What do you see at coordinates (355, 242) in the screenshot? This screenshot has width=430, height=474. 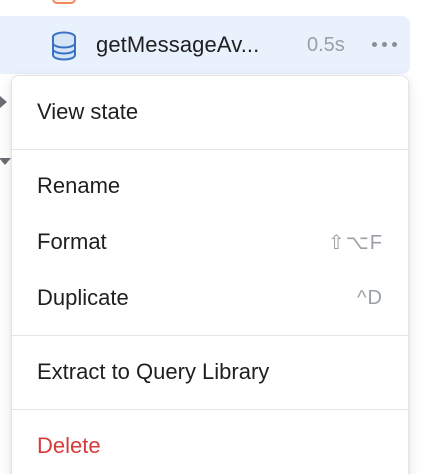 I see `shortcut-hint: ⇧⌥F` at bounding box center [355, 242].